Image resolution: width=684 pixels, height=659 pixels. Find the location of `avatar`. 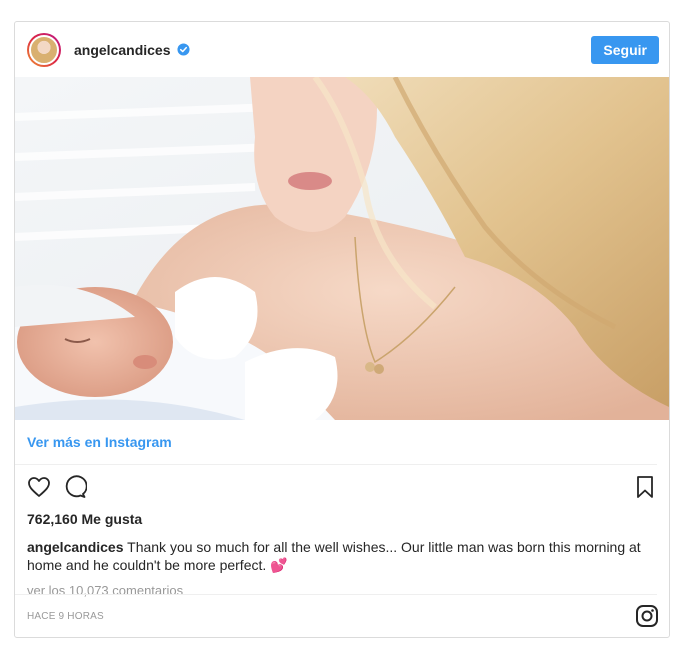

avatar is located at coordinates (44, 49).